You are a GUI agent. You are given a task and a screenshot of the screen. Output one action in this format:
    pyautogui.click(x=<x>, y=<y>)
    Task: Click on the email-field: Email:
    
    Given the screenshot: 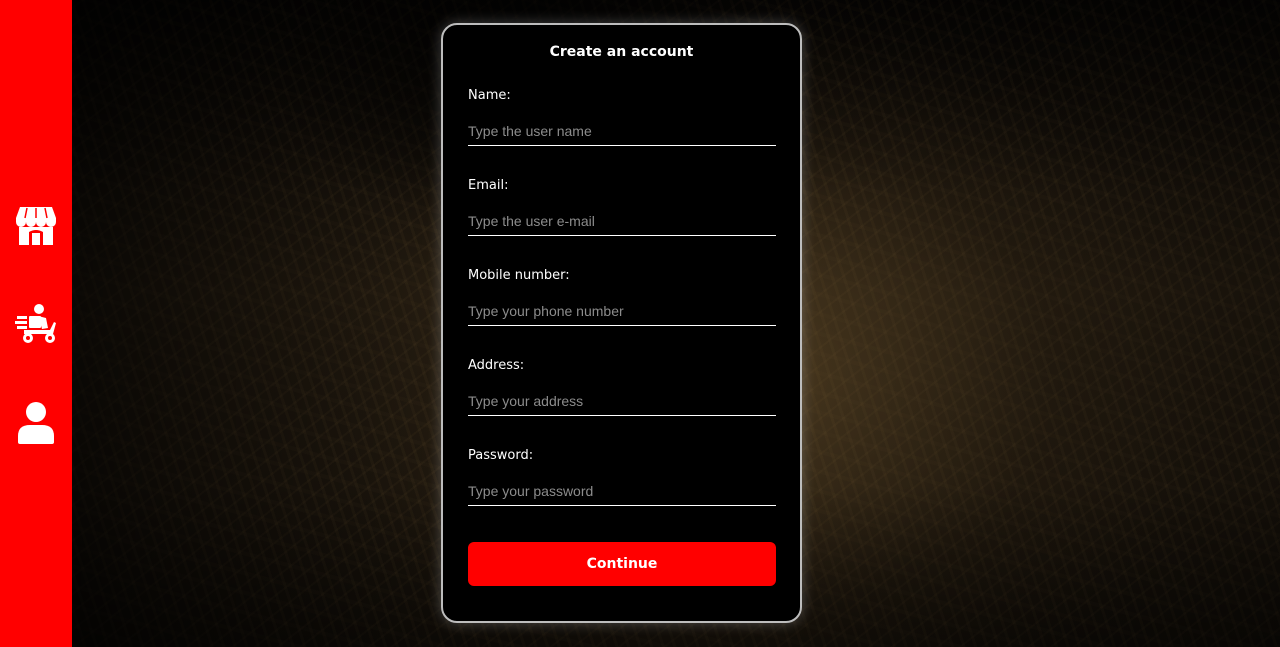 What is the action you would take?
    pyautogui.click(x=622, y=206)
    